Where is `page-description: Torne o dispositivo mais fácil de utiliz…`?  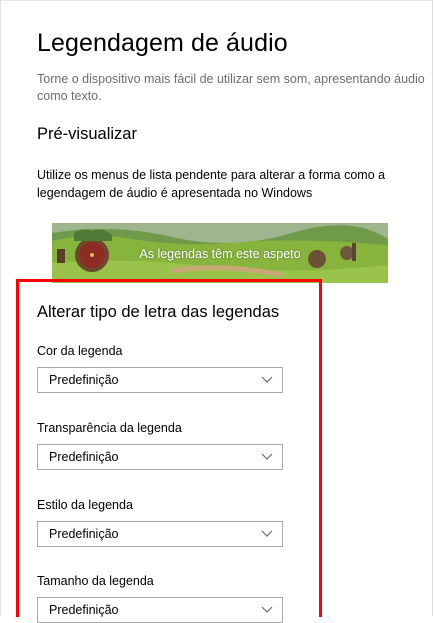 page-description: Torne o dispositivo mais fácil de utiliz… is located at coordinates (231, 87).